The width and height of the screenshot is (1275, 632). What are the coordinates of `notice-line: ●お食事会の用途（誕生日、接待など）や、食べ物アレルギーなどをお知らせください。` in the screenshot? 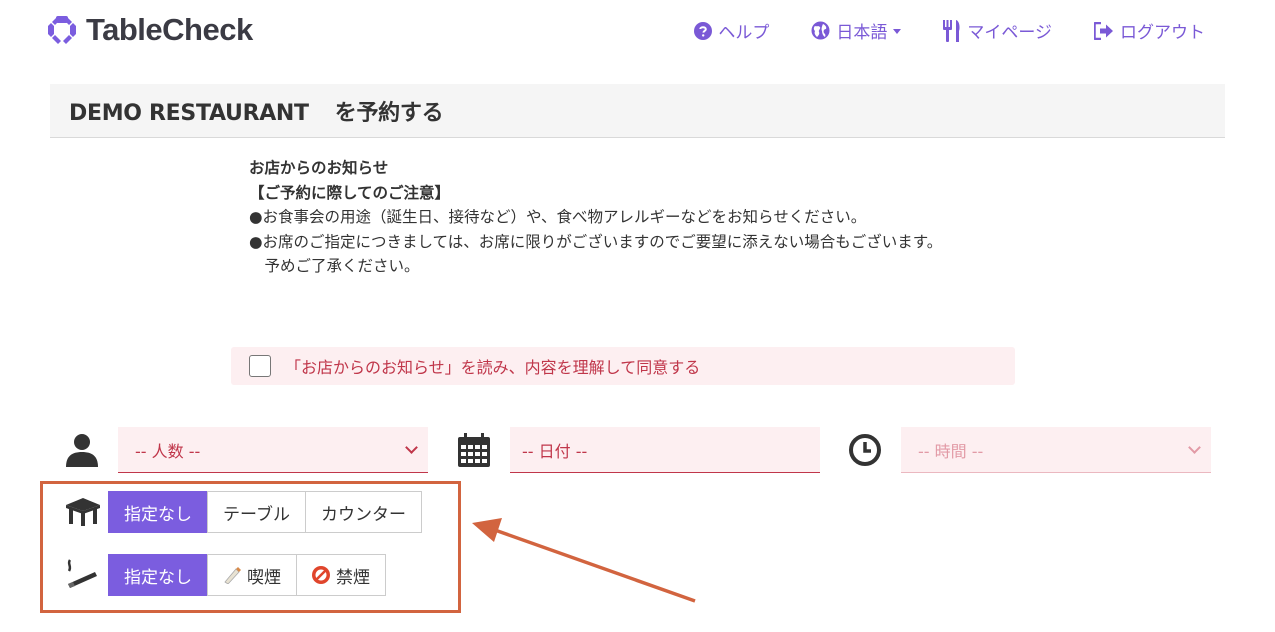 It's located at (558, 217).